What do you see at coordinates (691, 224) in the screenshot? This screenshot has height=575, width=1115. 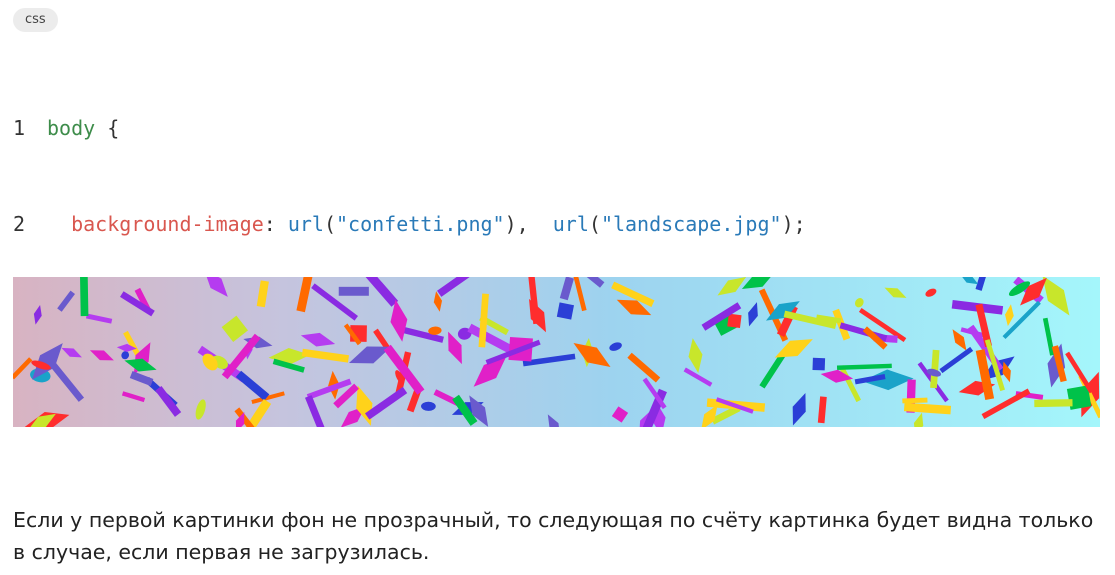 I see `css-string: "landscape.jpg"` at bounding box center [691, 224].